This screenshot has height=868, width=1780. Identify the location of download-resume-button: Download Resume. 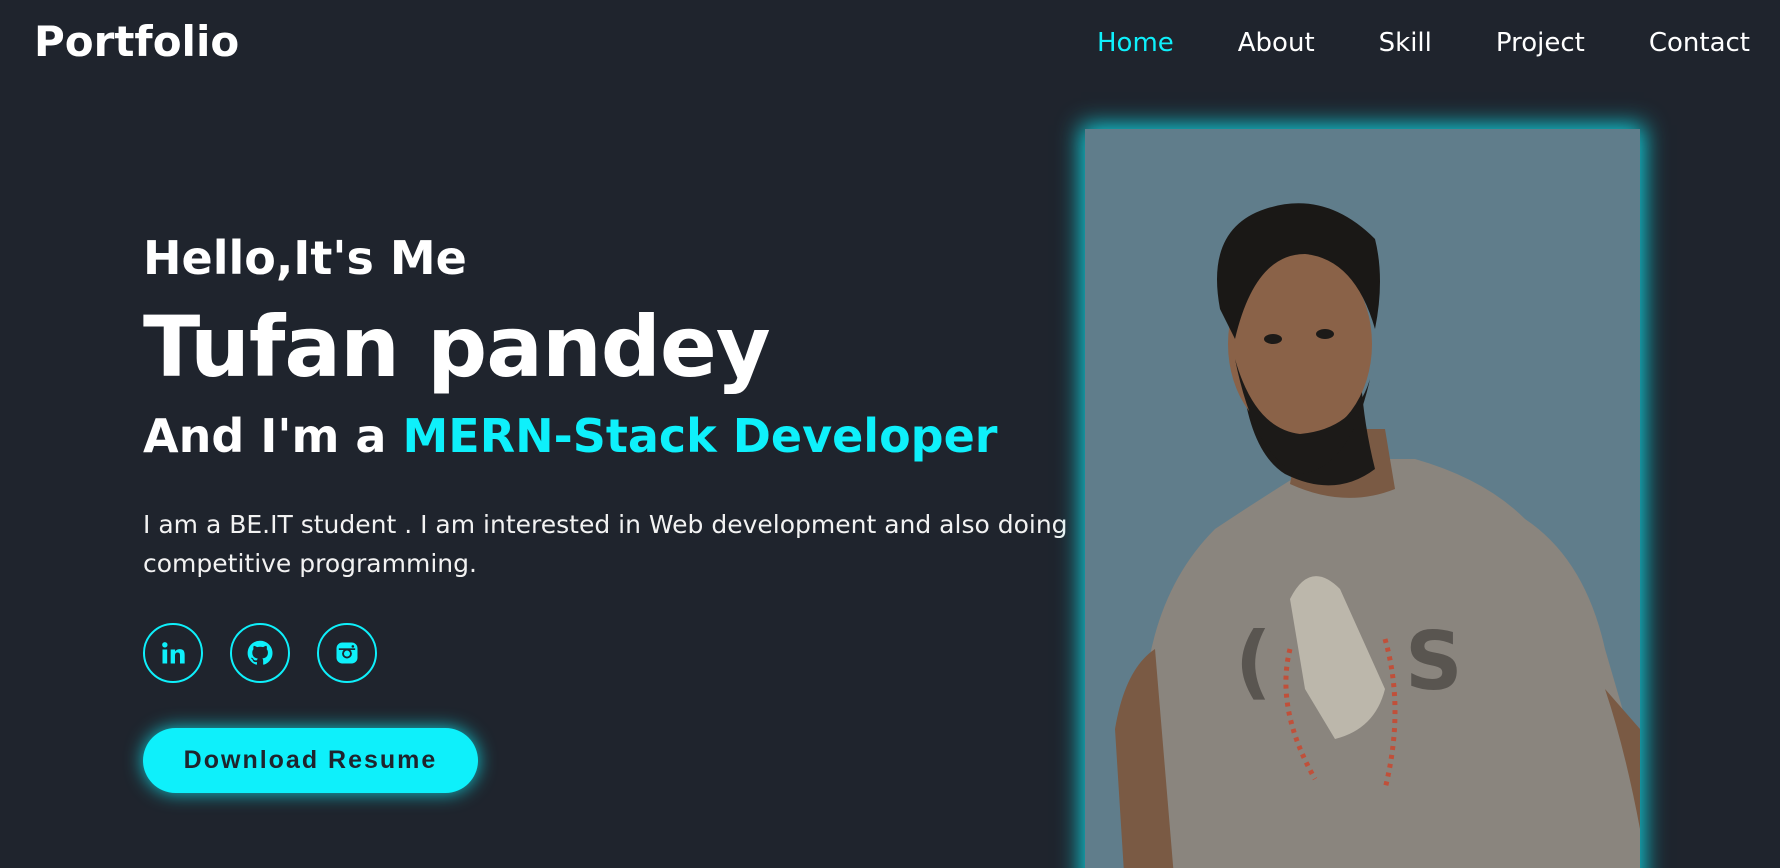
(310, 760).